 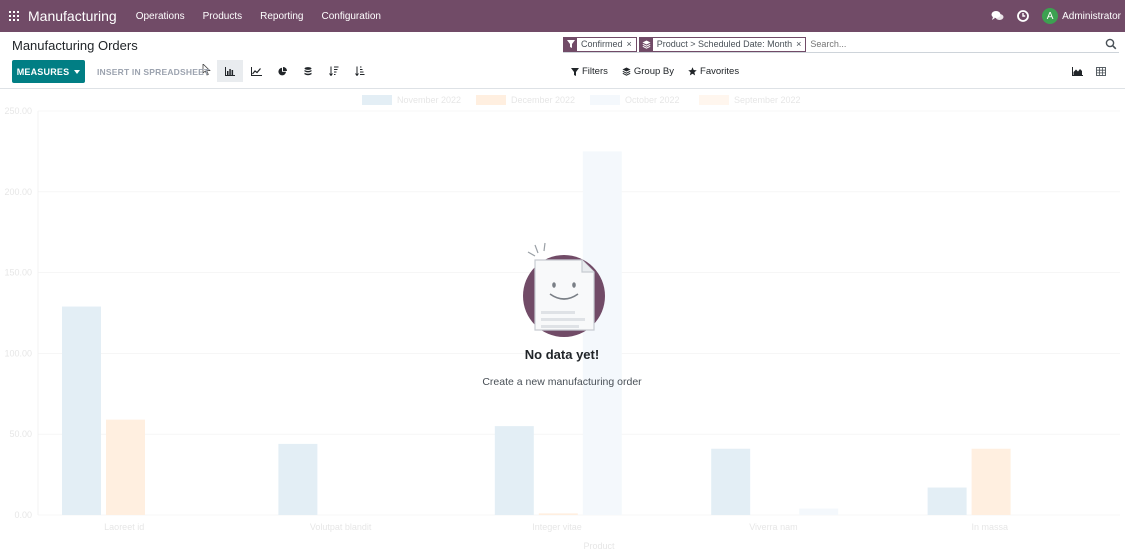 I want to click on line-chart-icon, so click(x=256, y=71).